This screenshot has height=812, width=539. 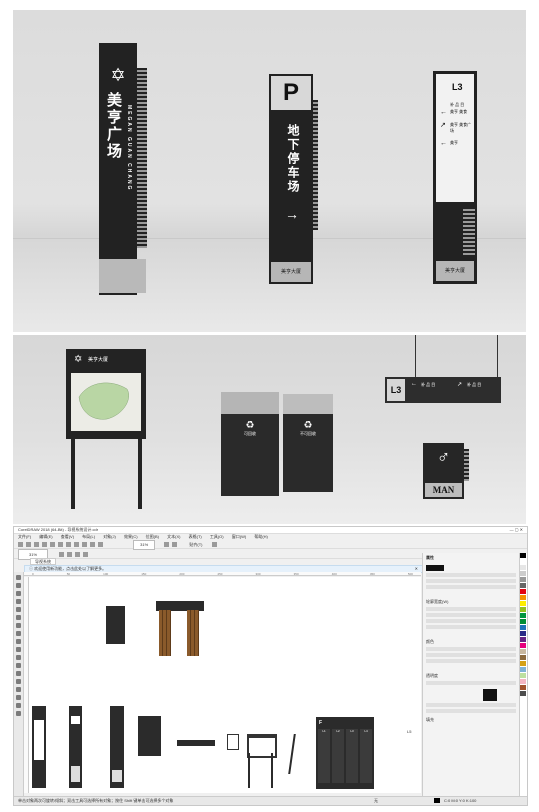 What do you see at coordinates (152, 536) in the screenshot?
I see `menu-item: 位图(B)` at bounding box center [152, 536].